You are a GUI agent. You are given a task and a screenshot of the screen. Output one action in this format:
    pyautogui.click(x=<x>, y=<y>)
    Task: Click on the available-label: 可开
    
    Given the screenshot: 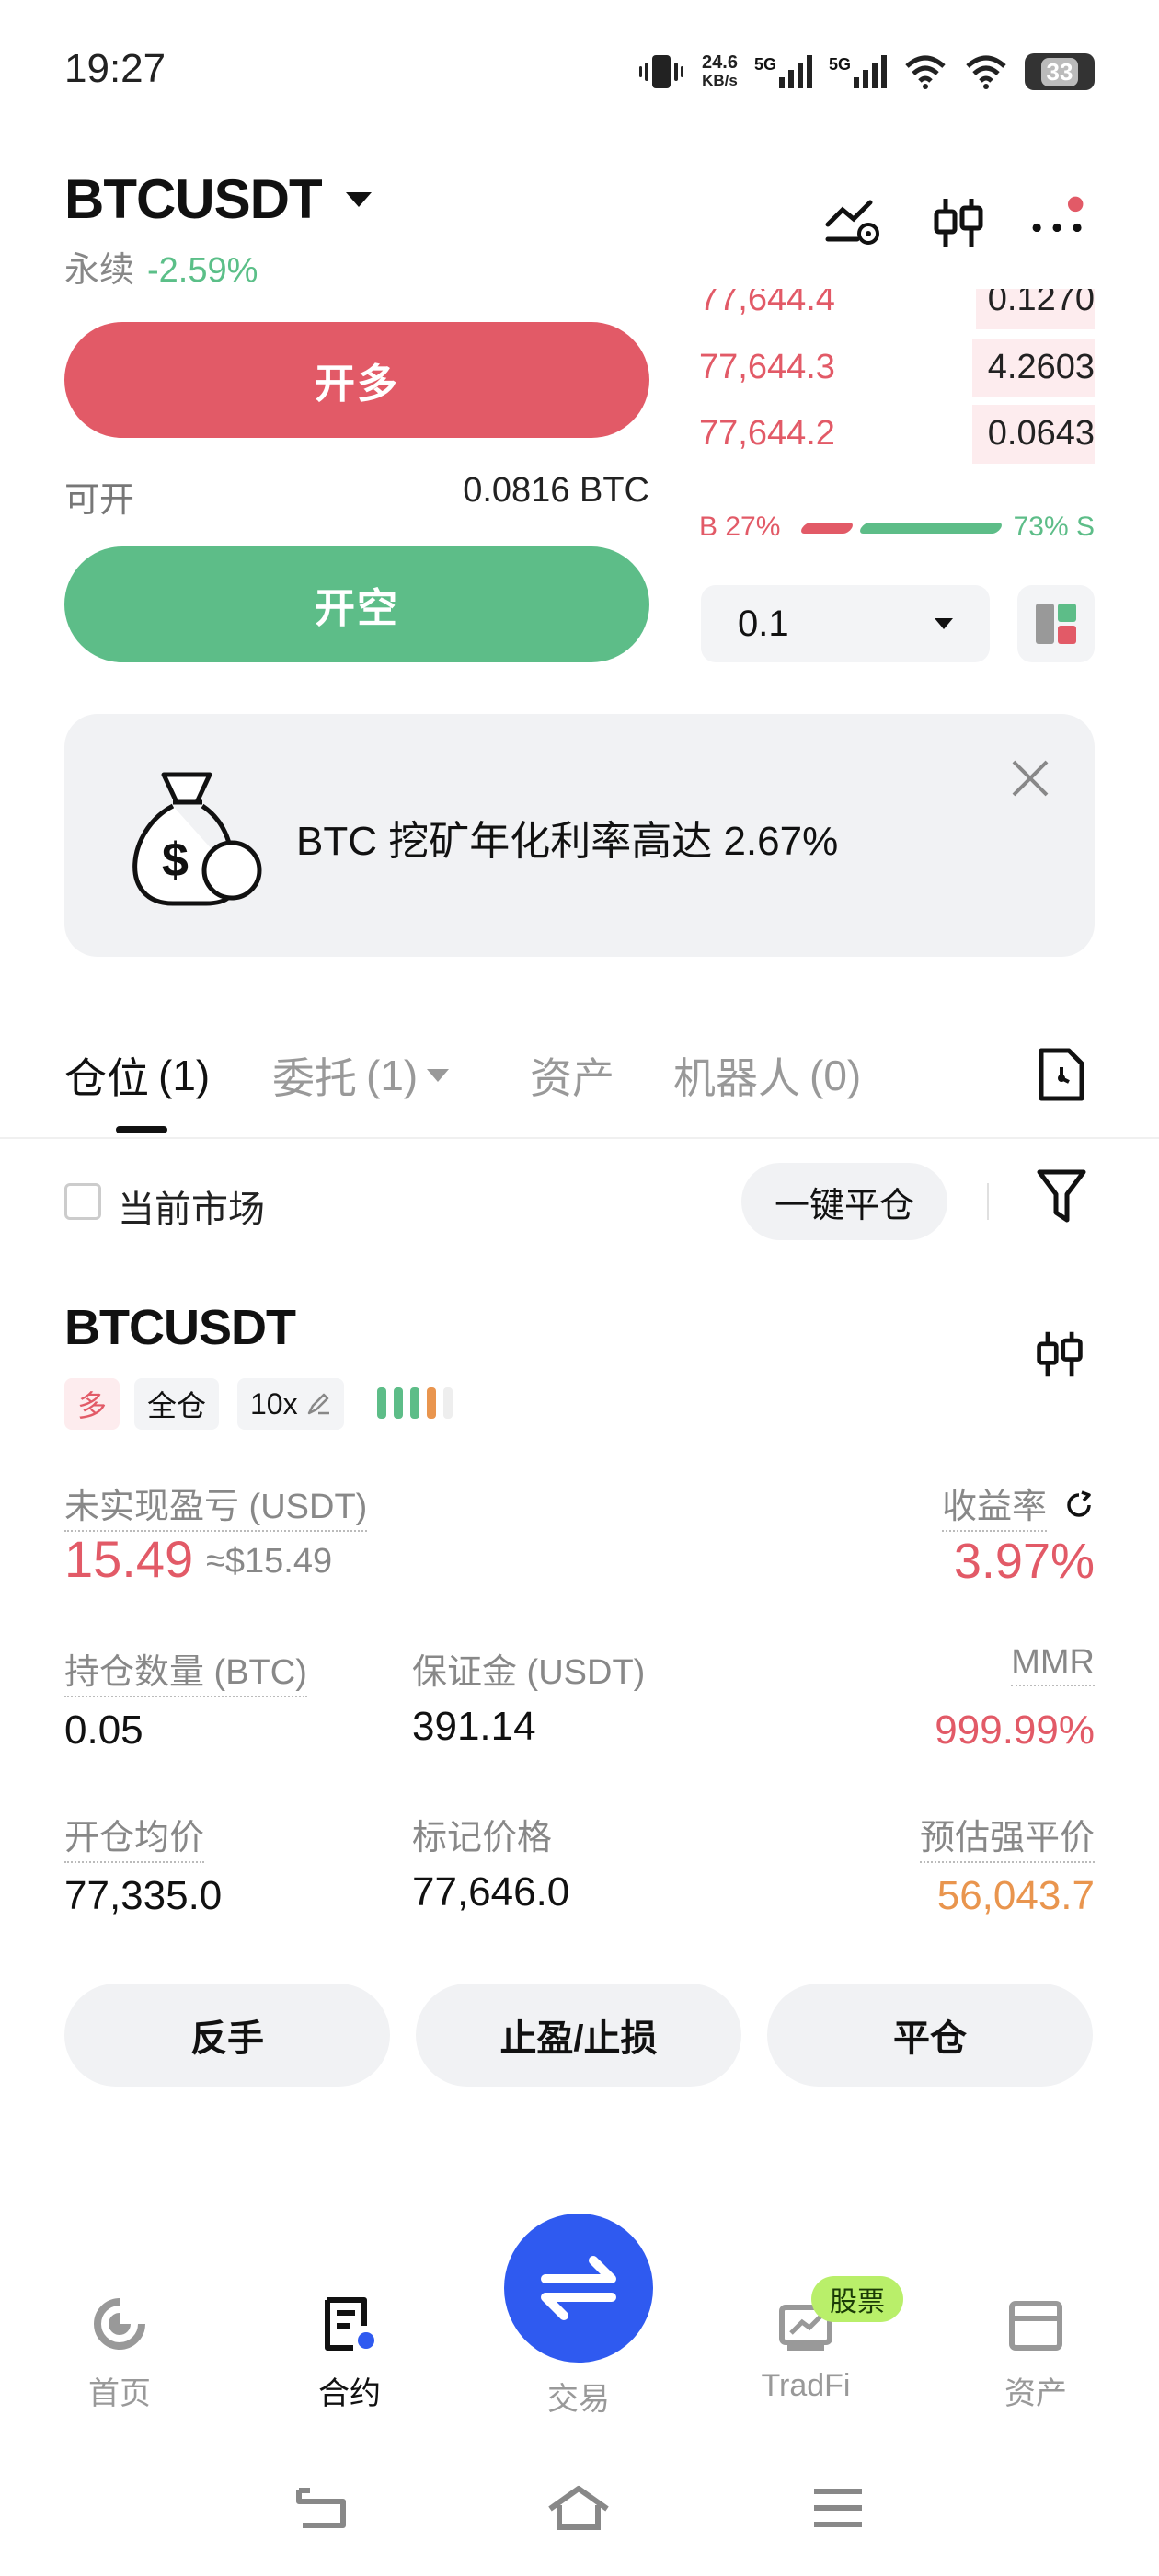 What is the action you would take?
    pyautogui.click(x=99, y=500)
    